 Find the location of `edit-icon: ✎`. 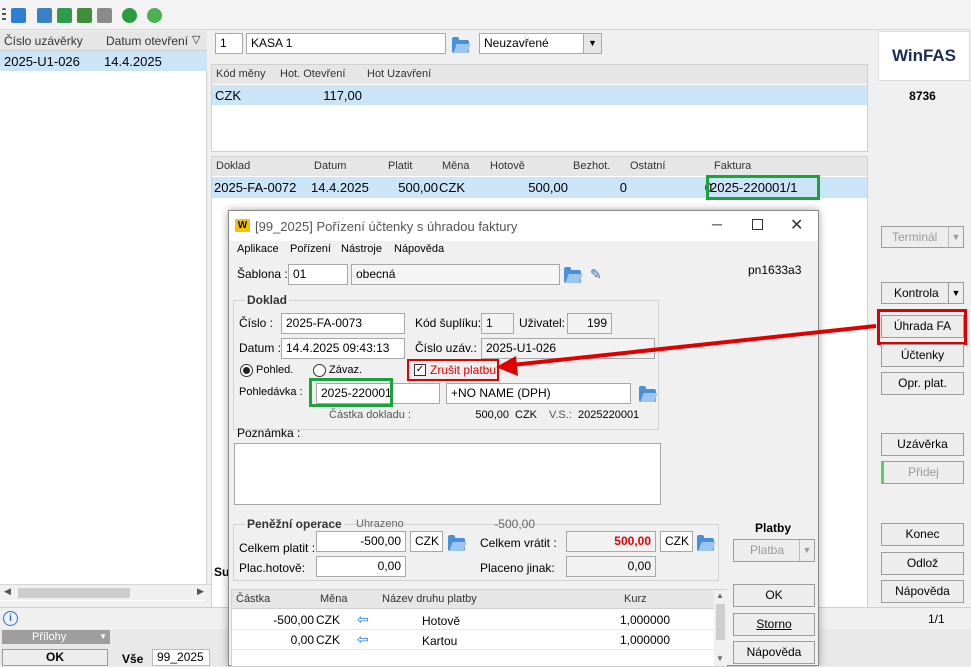

edit-icon: ✎ is located at coordinates (596, 274).